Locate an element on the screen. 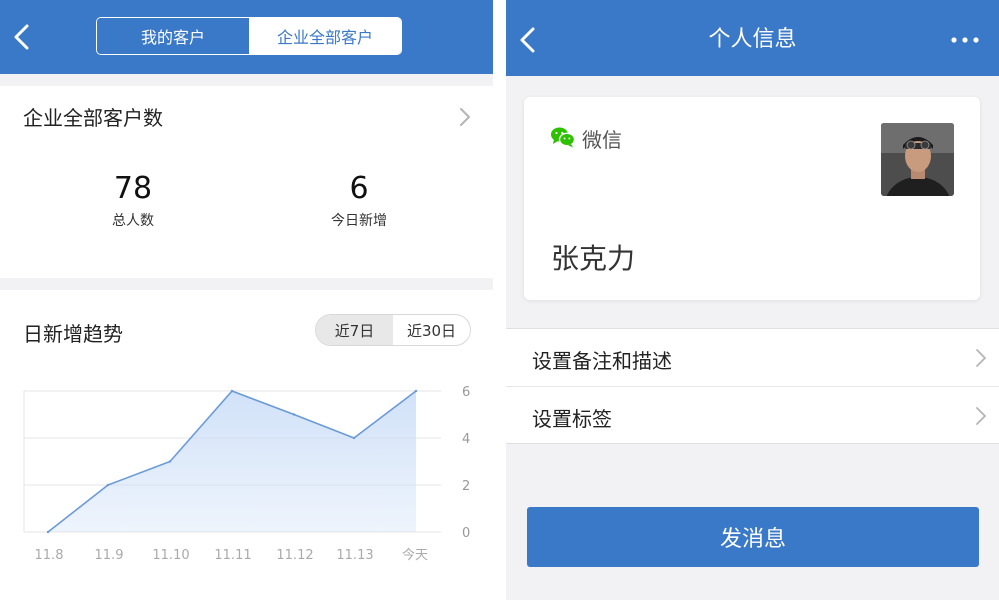  total-count-label: 总人数 is located at coordinates (133, 221).